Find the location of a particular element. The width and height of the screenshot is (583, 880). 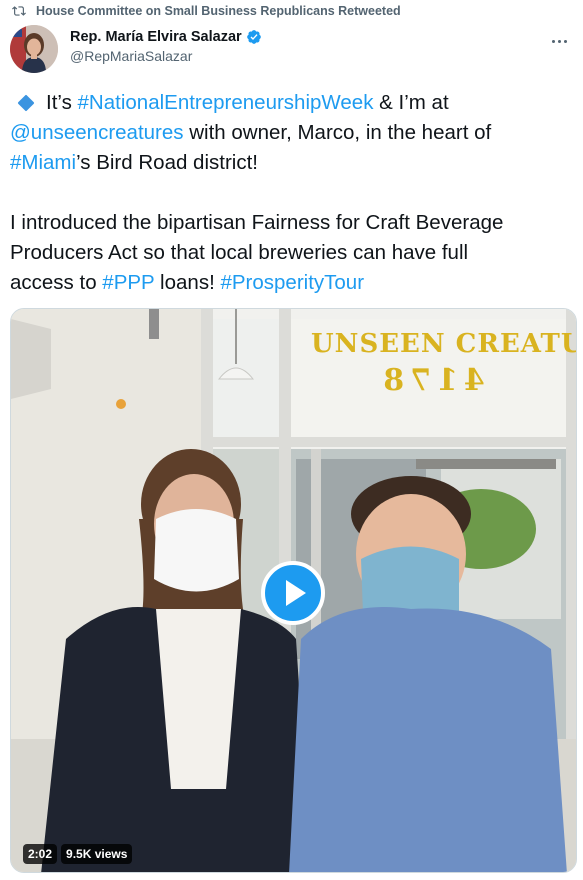

play-icon is located at coordinates (296, 593).